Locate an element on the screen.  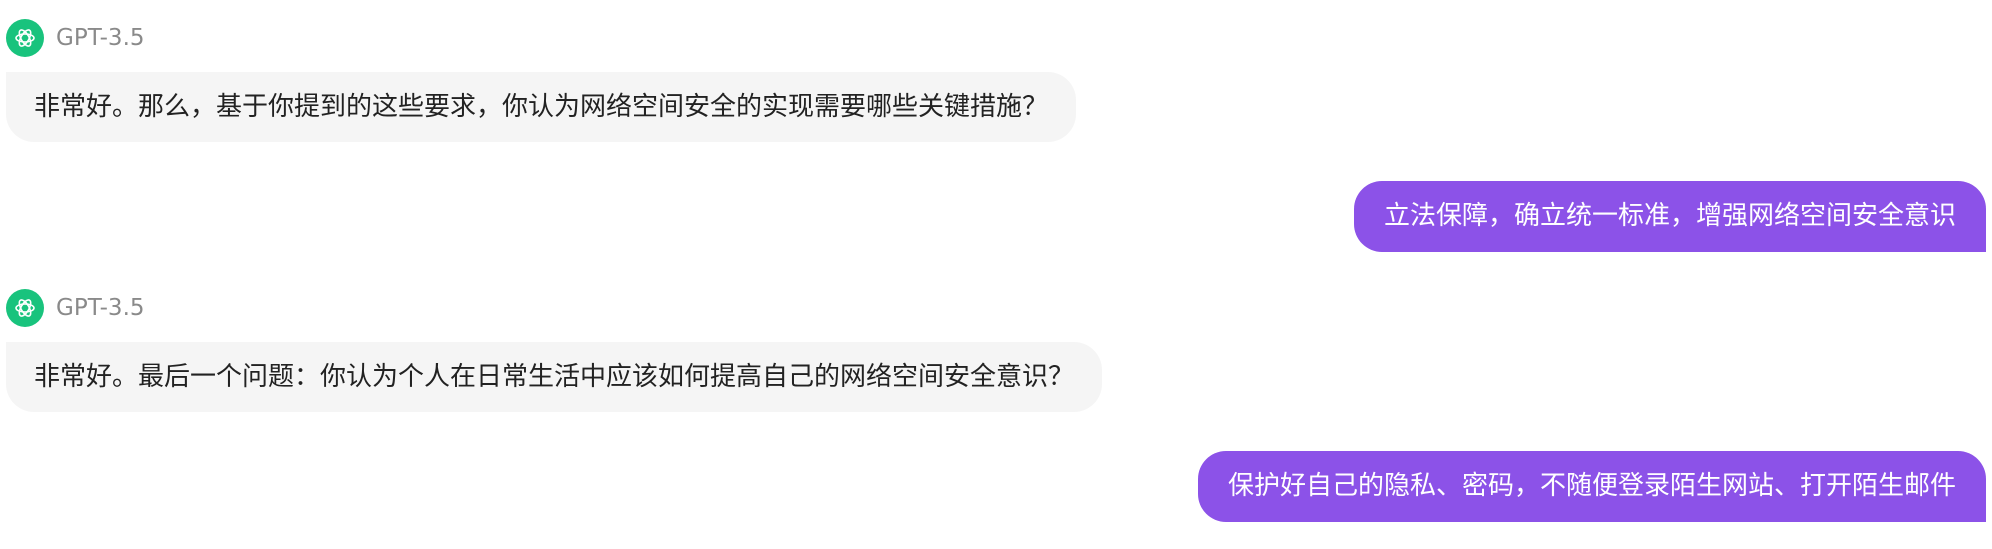
assistant-message-bubble: 非常好。那么，基于你提到的这些要求，你认为网络空间安全的实现需要哪些关键措施？ is located at coordinates (541, 107).